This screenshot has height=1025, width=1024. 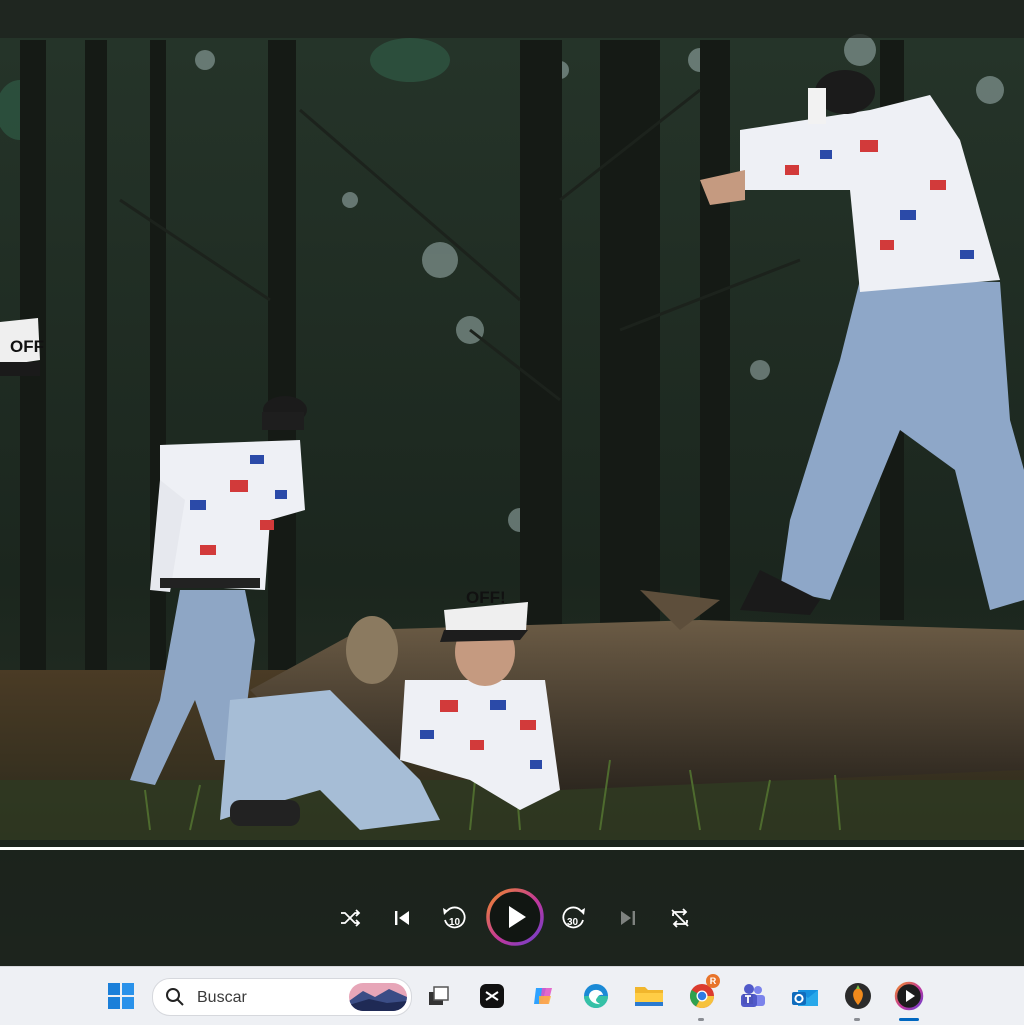 I want to click on media-player-app, so click(x=909, y=996).